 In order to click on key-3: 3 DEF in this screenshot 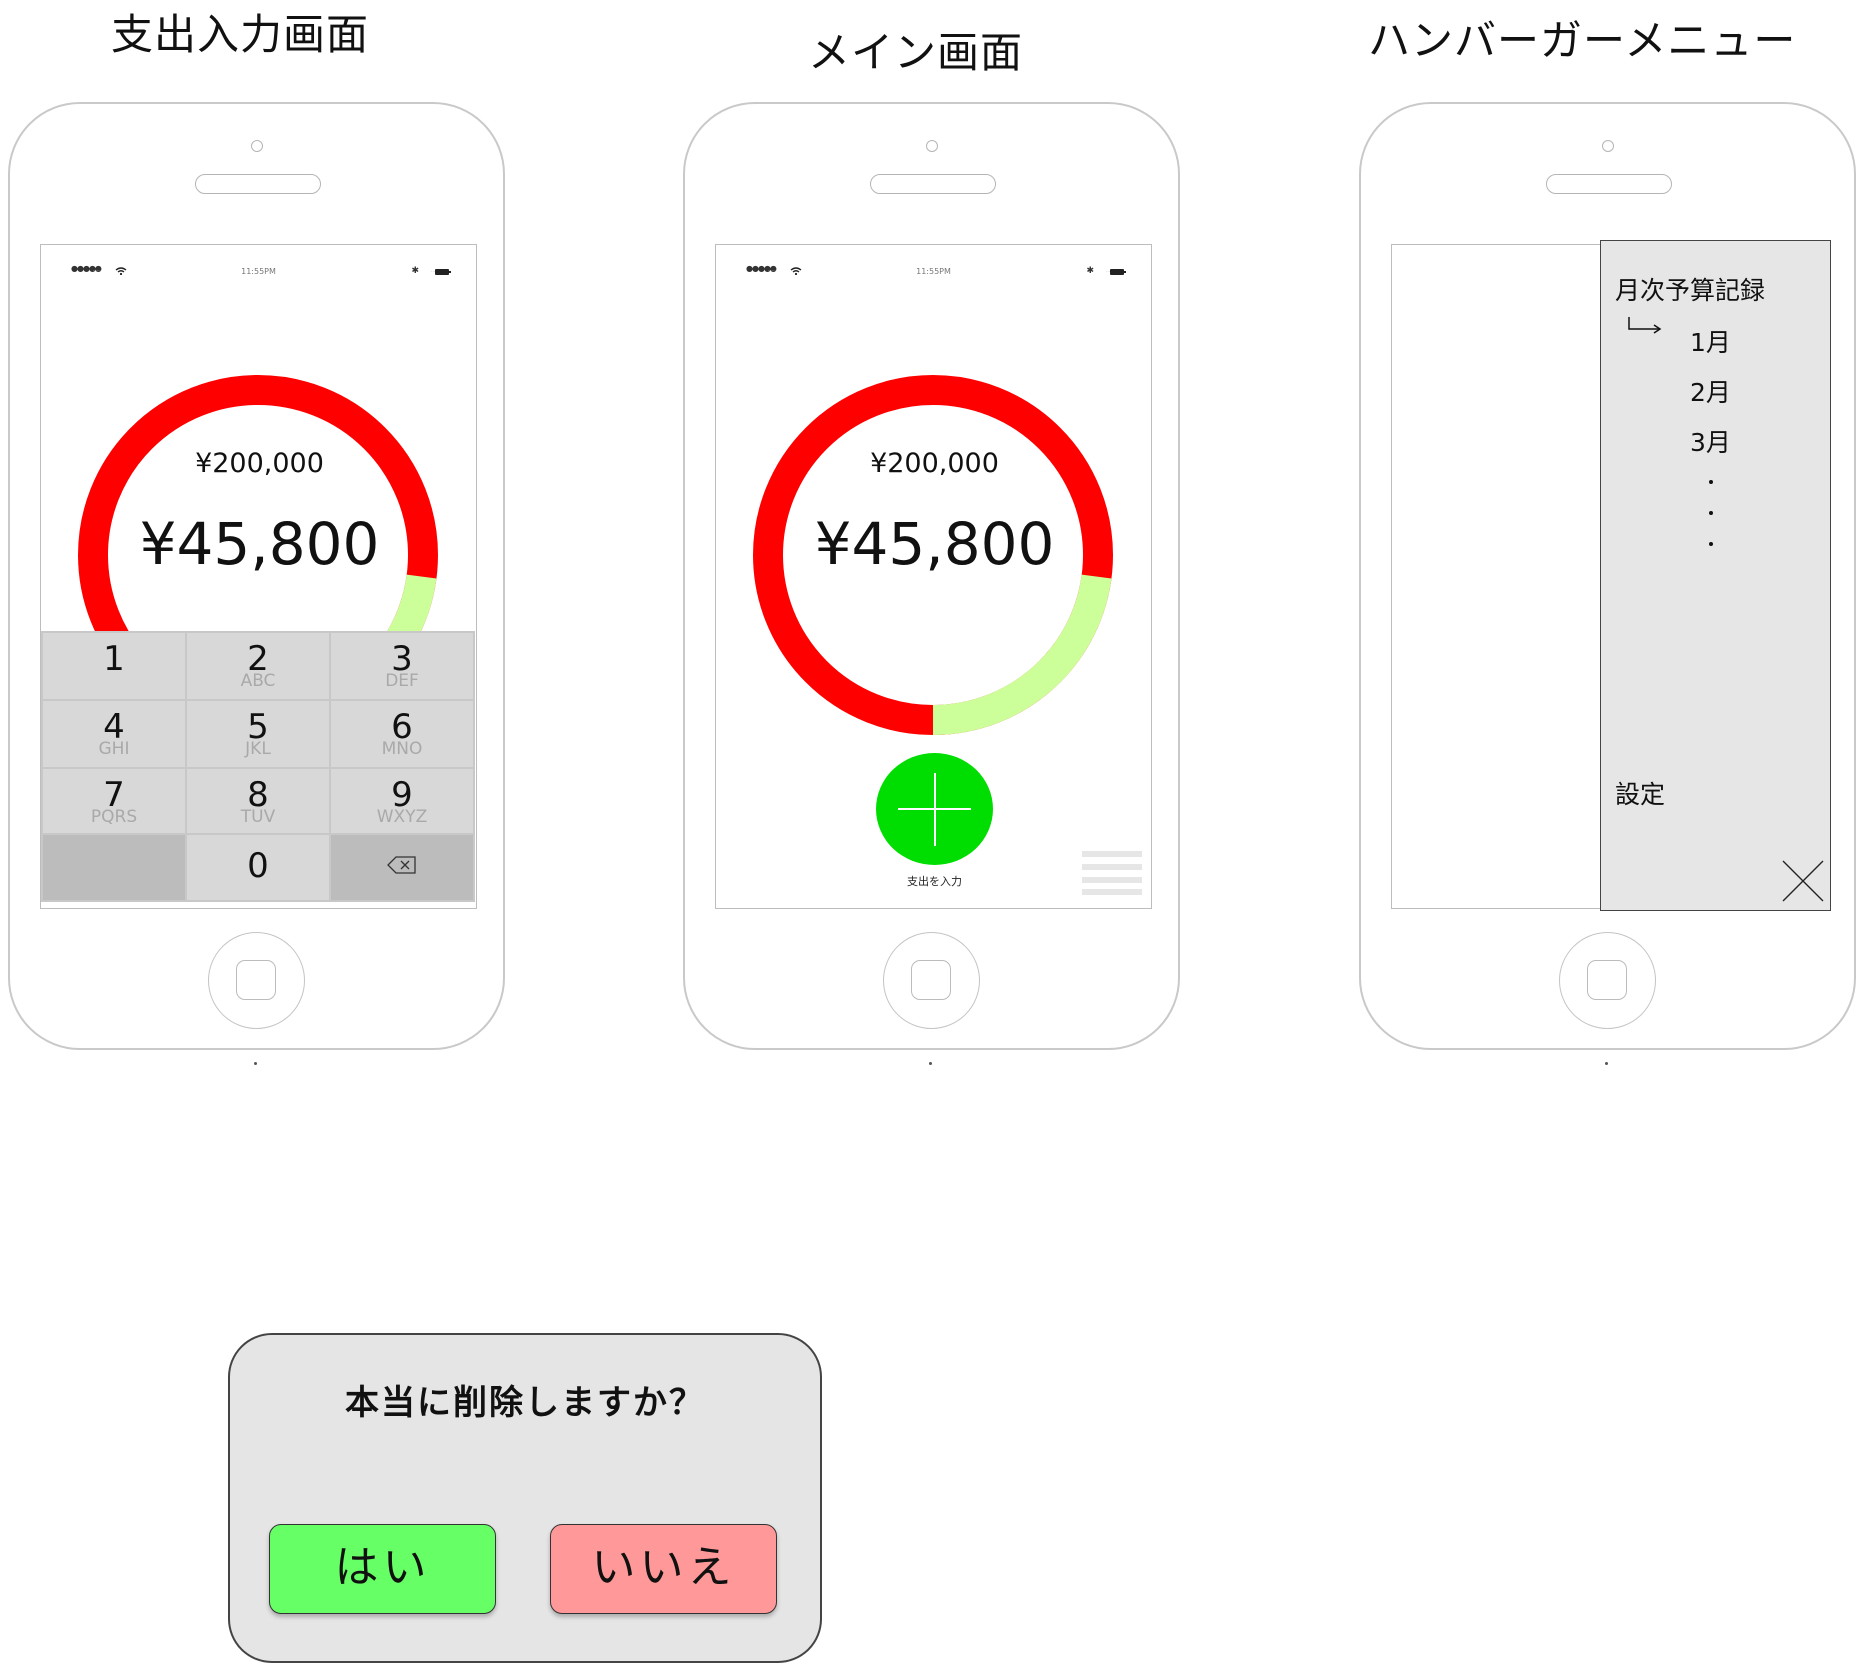, I will do `click(402, 666)`.